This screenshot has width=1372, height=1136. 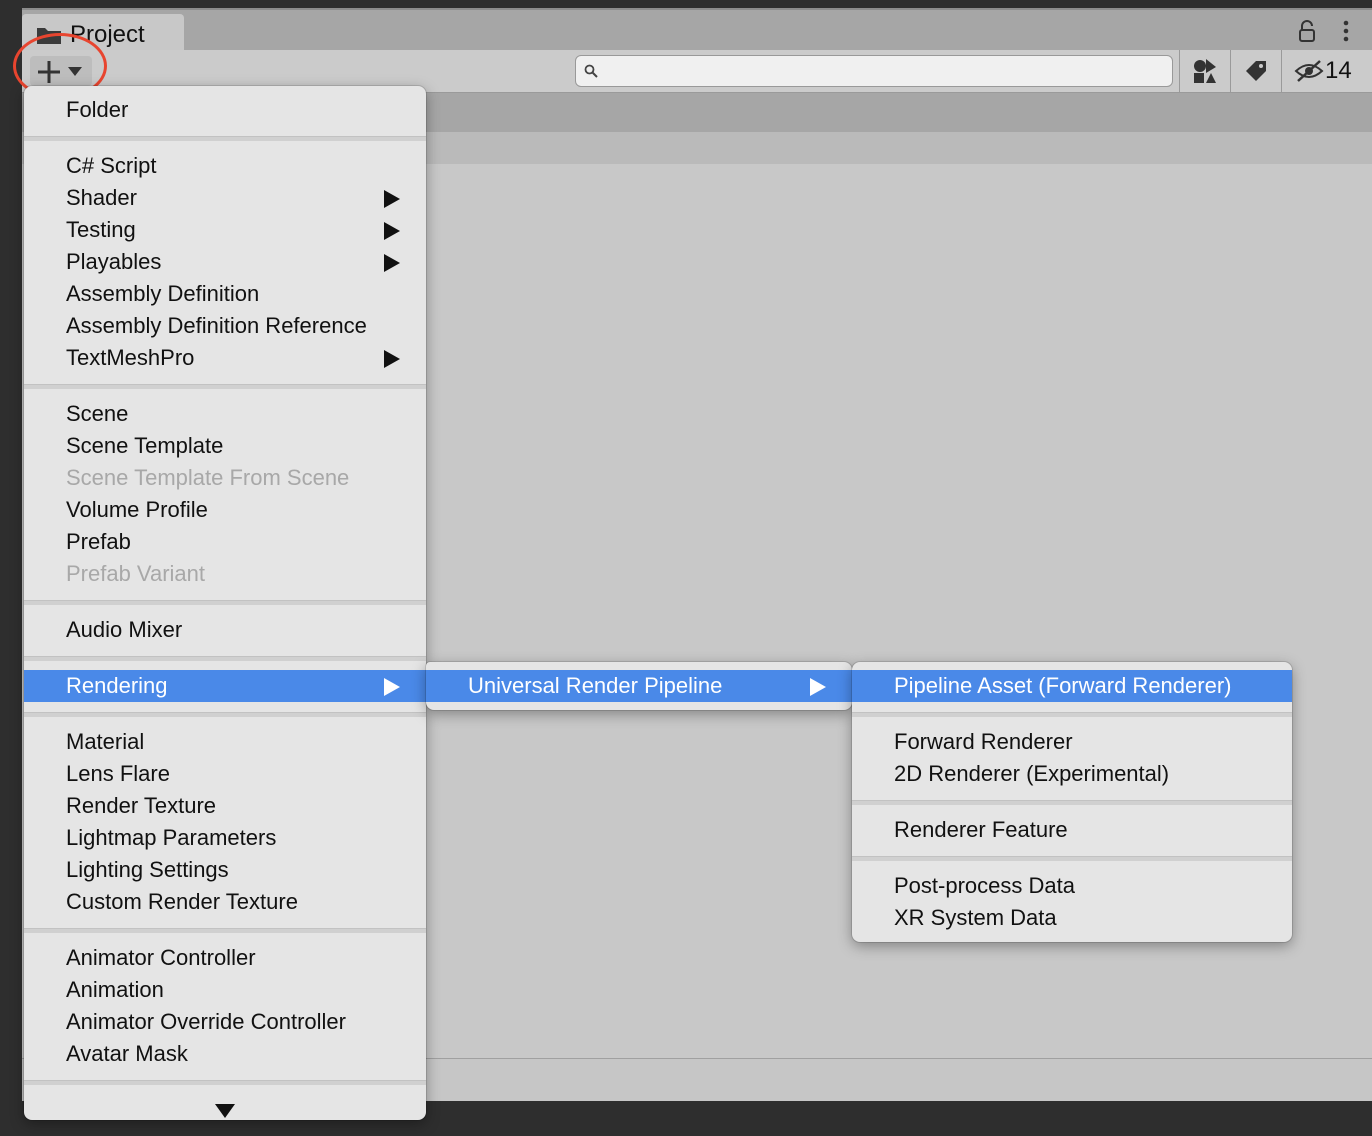 What do you see at coordinates (182, 901) in the screenshot?
I see `menu-item-label: Custom Render Texture` at bounding box center [182, 901].